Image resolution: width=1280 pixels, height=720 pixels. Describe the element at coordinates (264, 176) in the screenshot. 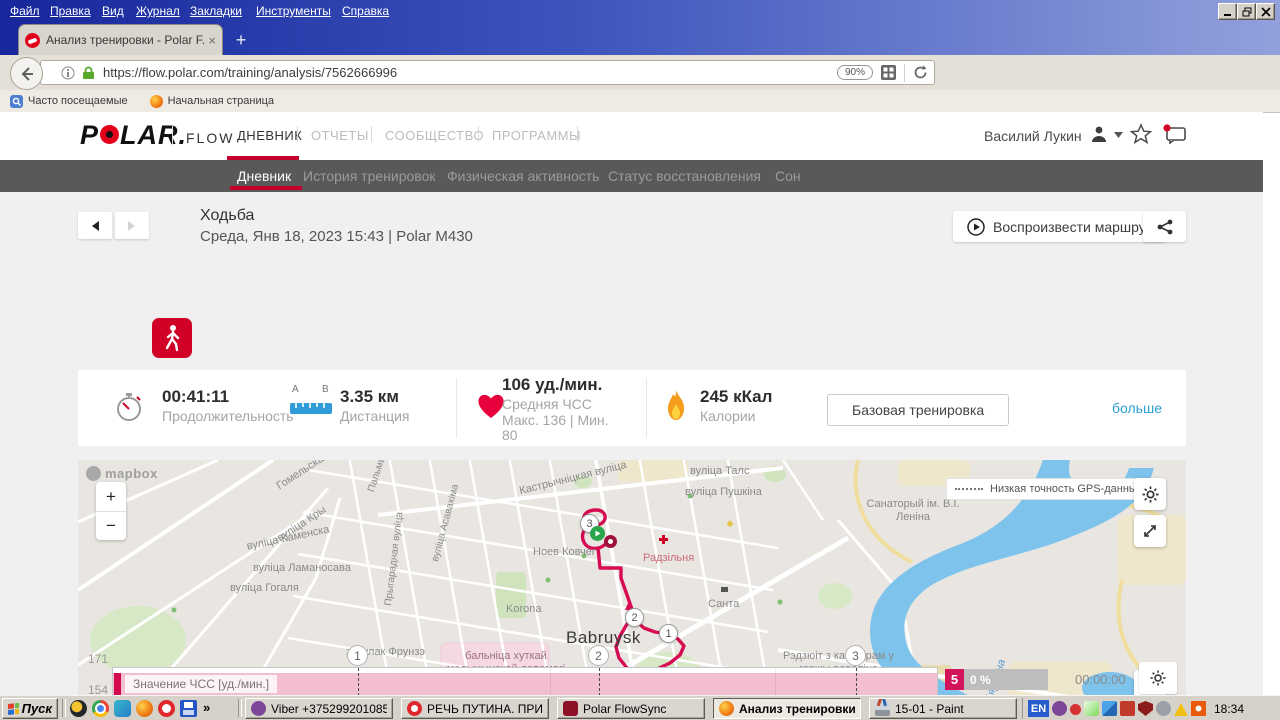

I see `subnav-diary: Дневник` at that location.